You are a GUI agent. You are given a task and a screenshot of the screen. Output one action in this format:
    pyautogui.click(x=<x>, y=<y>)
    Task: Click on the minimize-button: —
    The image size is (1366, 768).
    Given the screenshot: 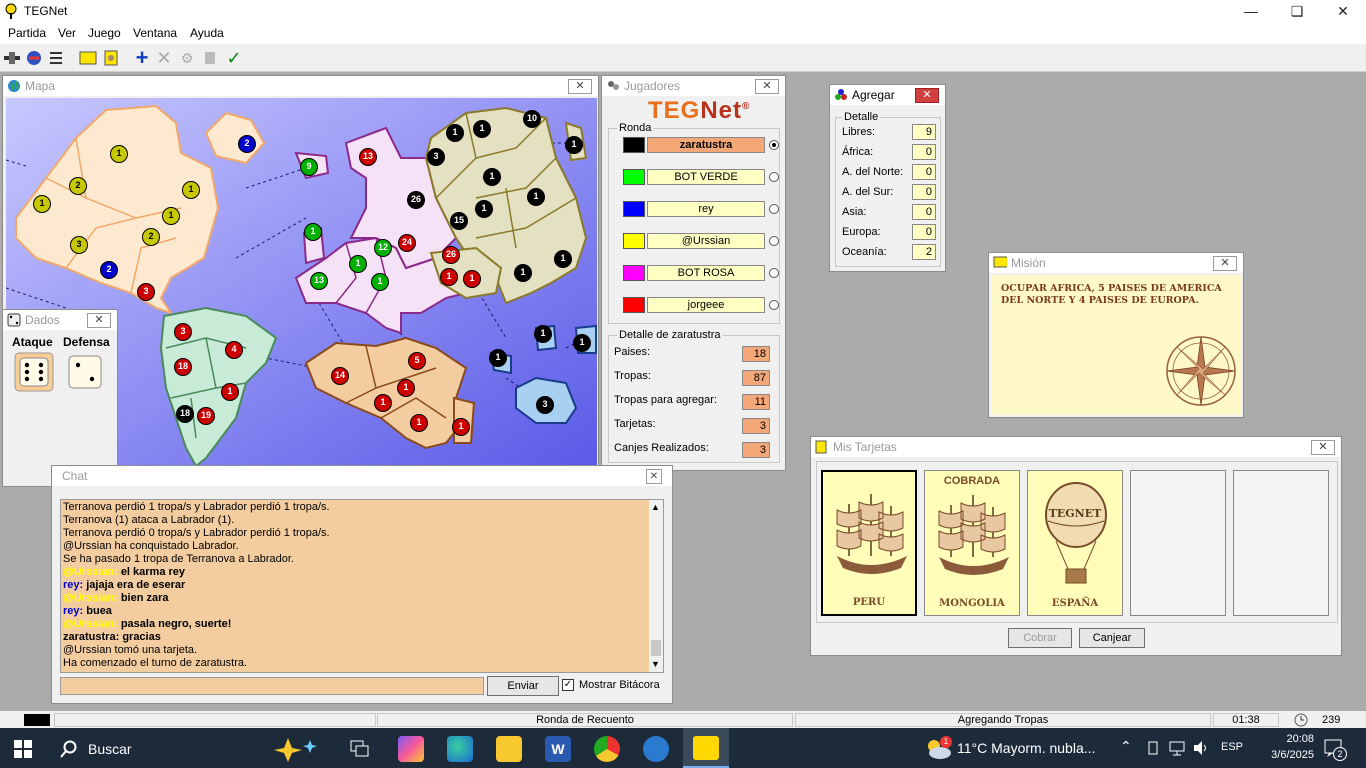 What is the action you would take?
    pyautogui.click(x=1251, y=11)
    